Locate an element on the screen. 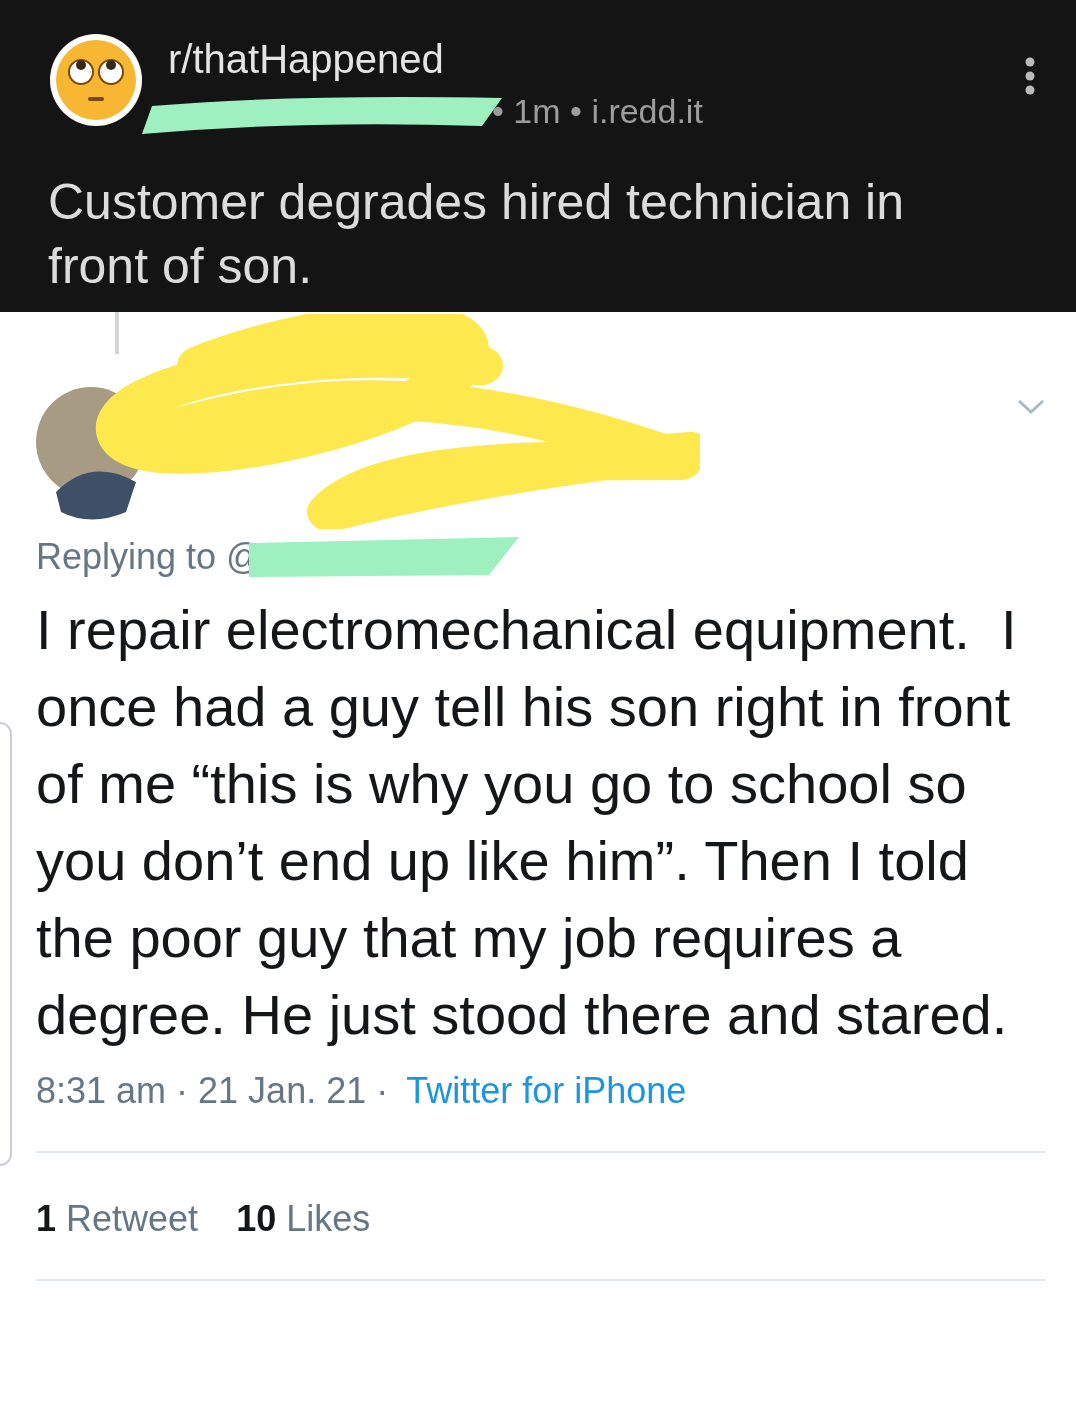 The width and height of the screenshot is (1076, 1402). retweet-count: 1 Retweet is located at coordinates (117, 1219).